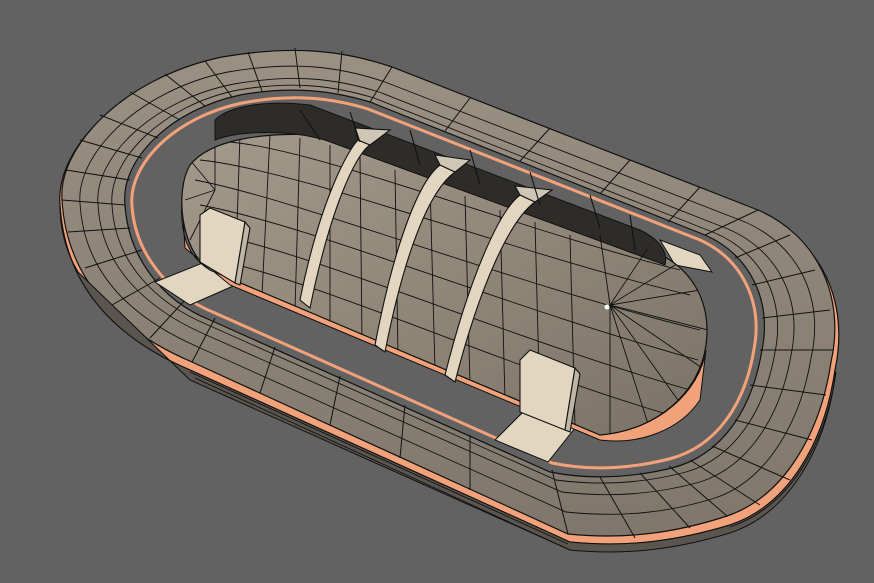  Describe the element at coordinates (607, 307) in the screenshot. I see `specular-highlight` at that location.